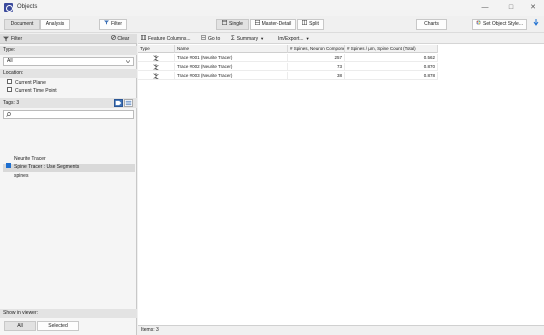 The height and width of the screenshot is (335, 544). I want to click on pin-icon, so click(536, 23).